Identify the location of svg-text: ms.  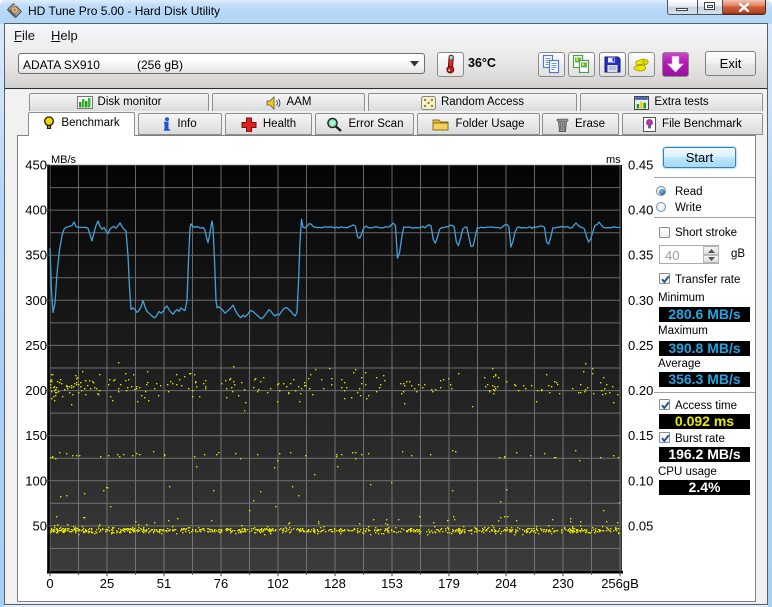
(613, 160).